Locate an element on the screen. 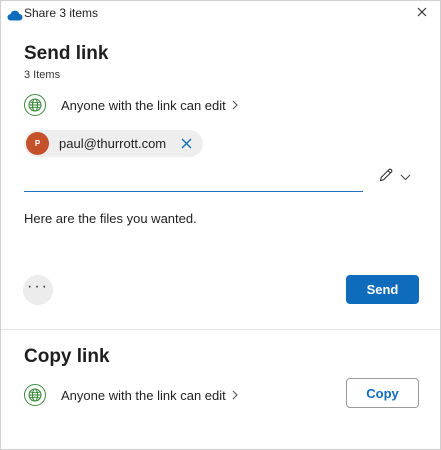  copy-link-heading: Copy link is located at coordinates (67, 356).